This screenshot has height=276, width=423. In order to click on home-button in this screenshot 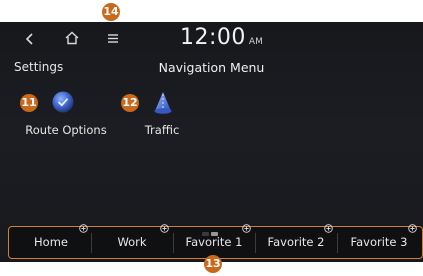, I will do `click(72, 38)`.